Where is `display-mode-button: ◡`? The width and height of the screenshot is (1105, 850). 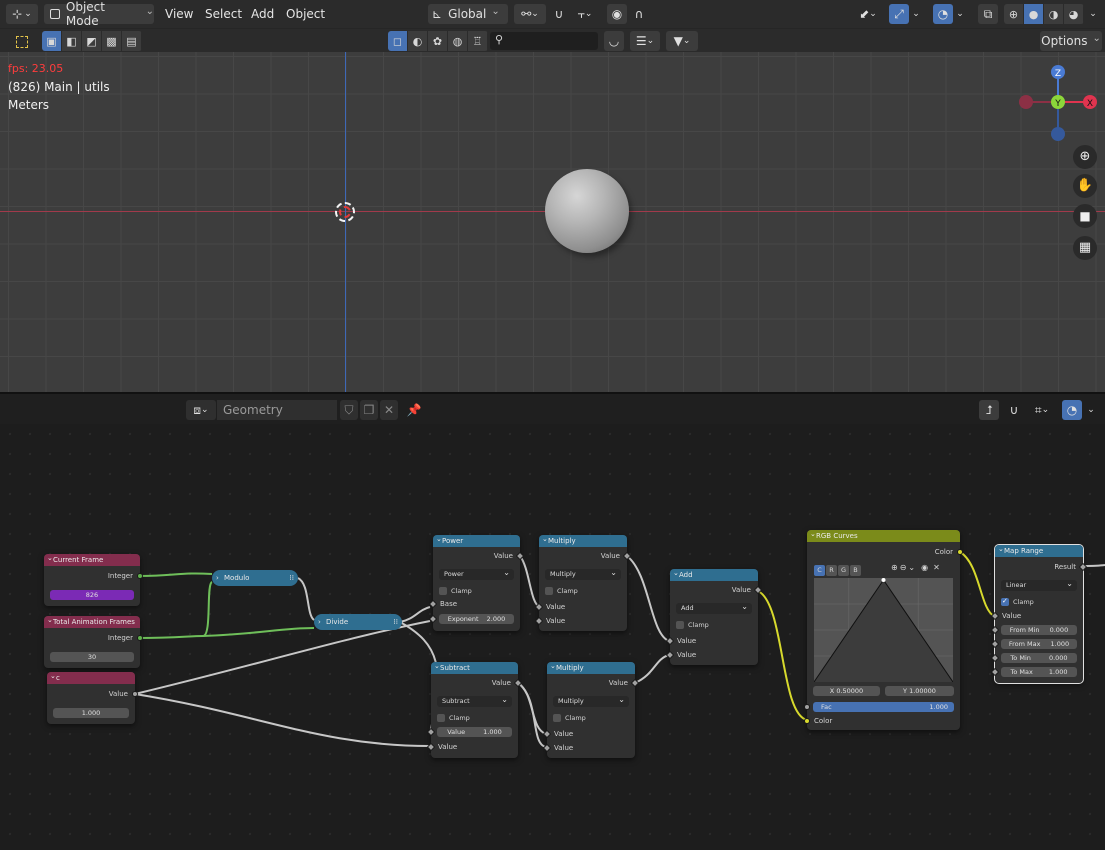 display-mode-button: ◡ is located at coordinates (614, 41).